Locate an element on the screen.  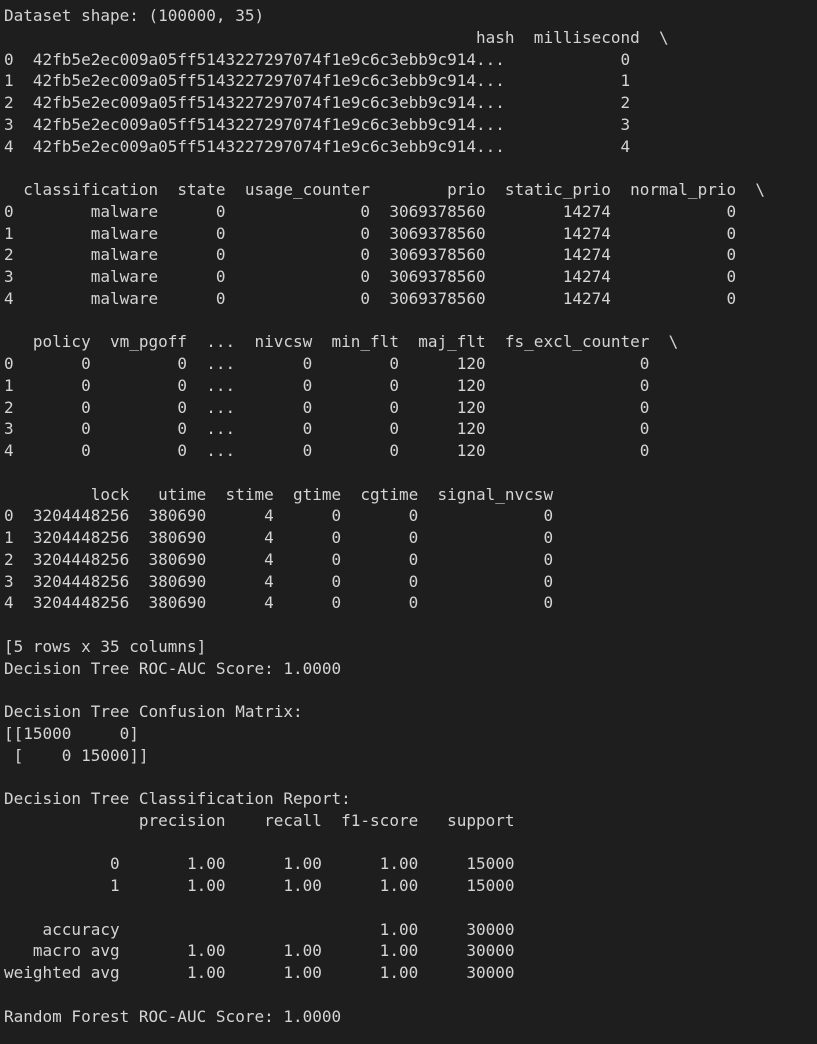
output-line: accuracy 1.00 30000 is located at coordinates (259, 929).